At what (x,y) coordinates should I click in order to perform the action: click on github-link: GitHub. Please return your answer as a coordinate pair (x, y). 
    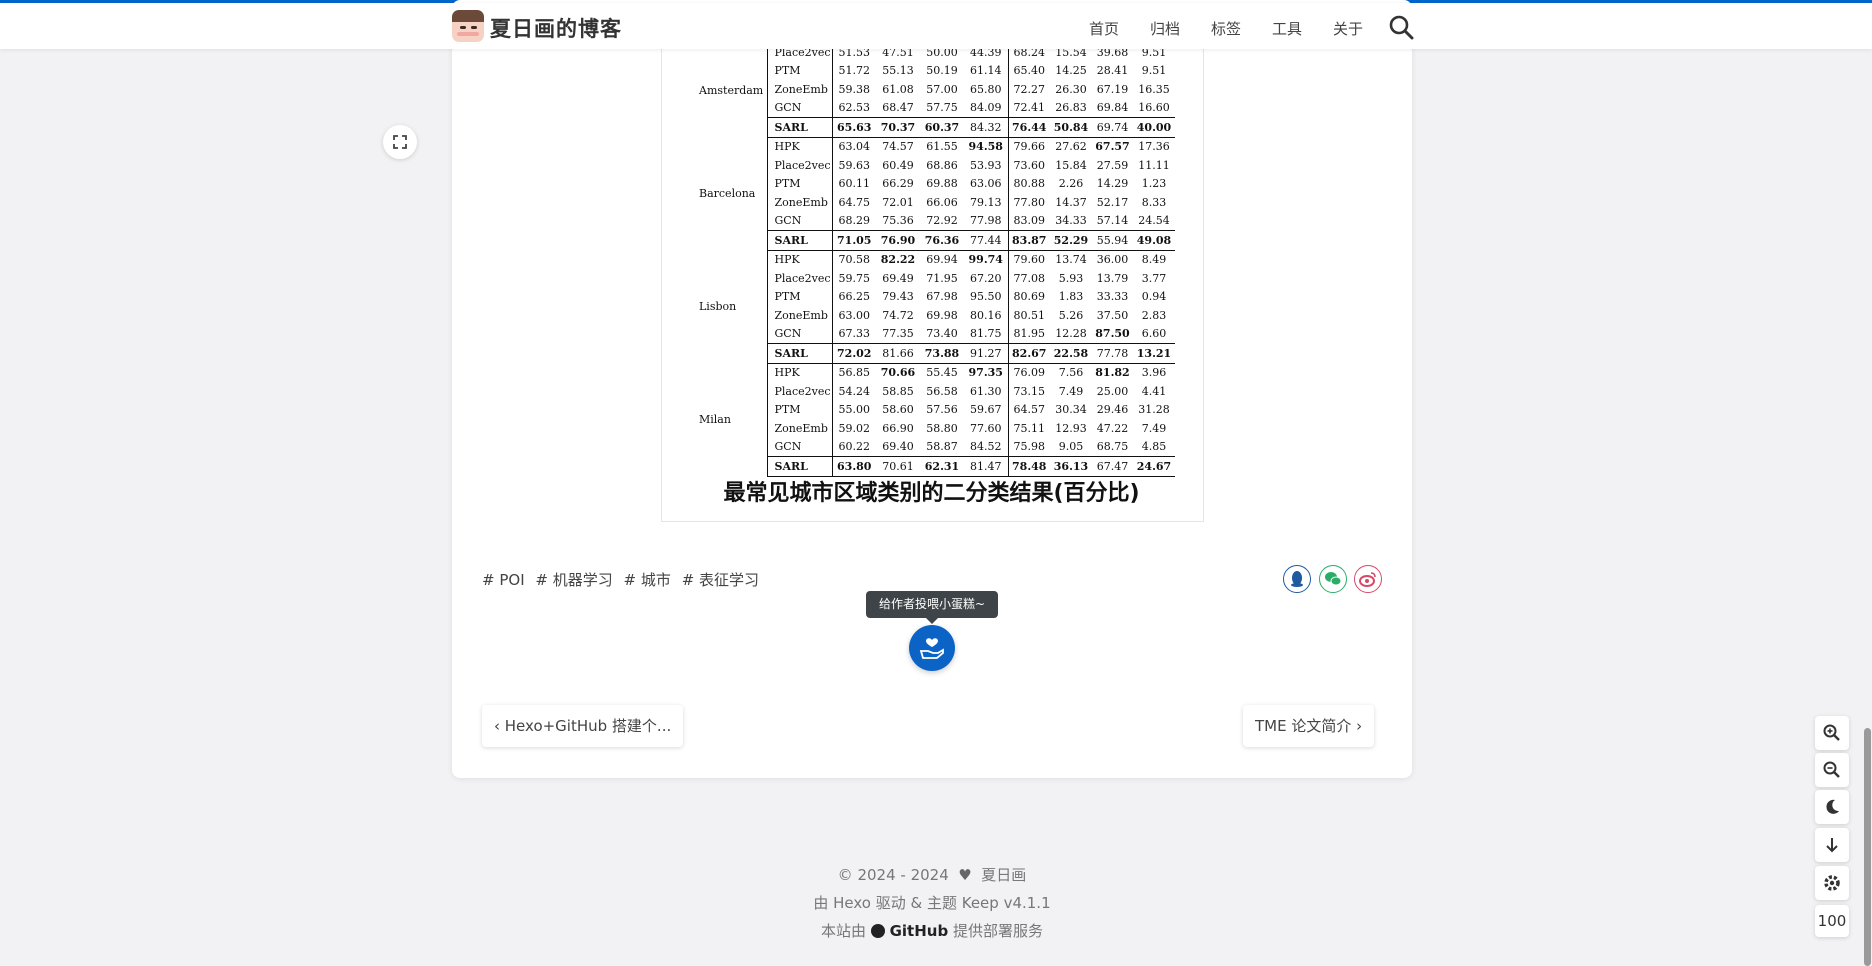
    Looking at the image, I should click on (919, 931).